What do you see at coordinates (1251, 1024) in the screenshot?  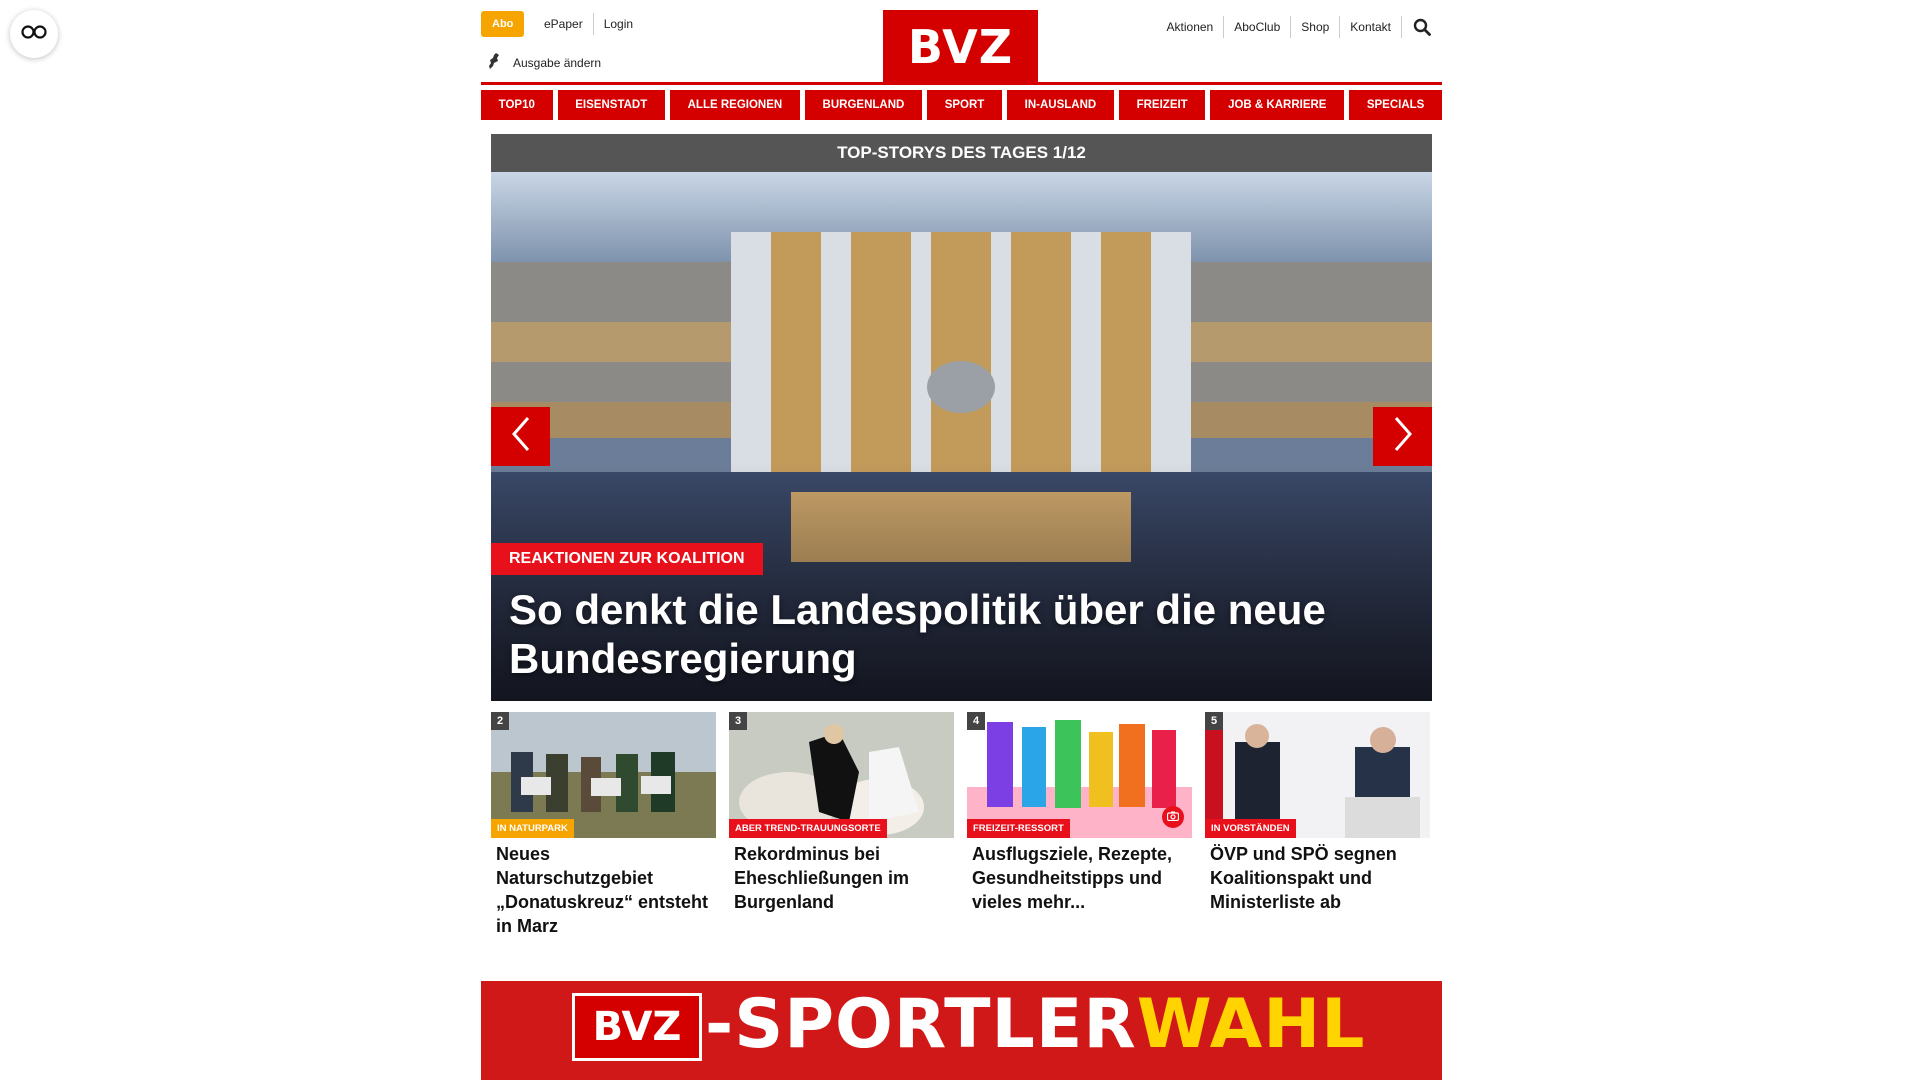 I see `banner-title-highlight: WAHL` at bounding box center [1251, 1024].